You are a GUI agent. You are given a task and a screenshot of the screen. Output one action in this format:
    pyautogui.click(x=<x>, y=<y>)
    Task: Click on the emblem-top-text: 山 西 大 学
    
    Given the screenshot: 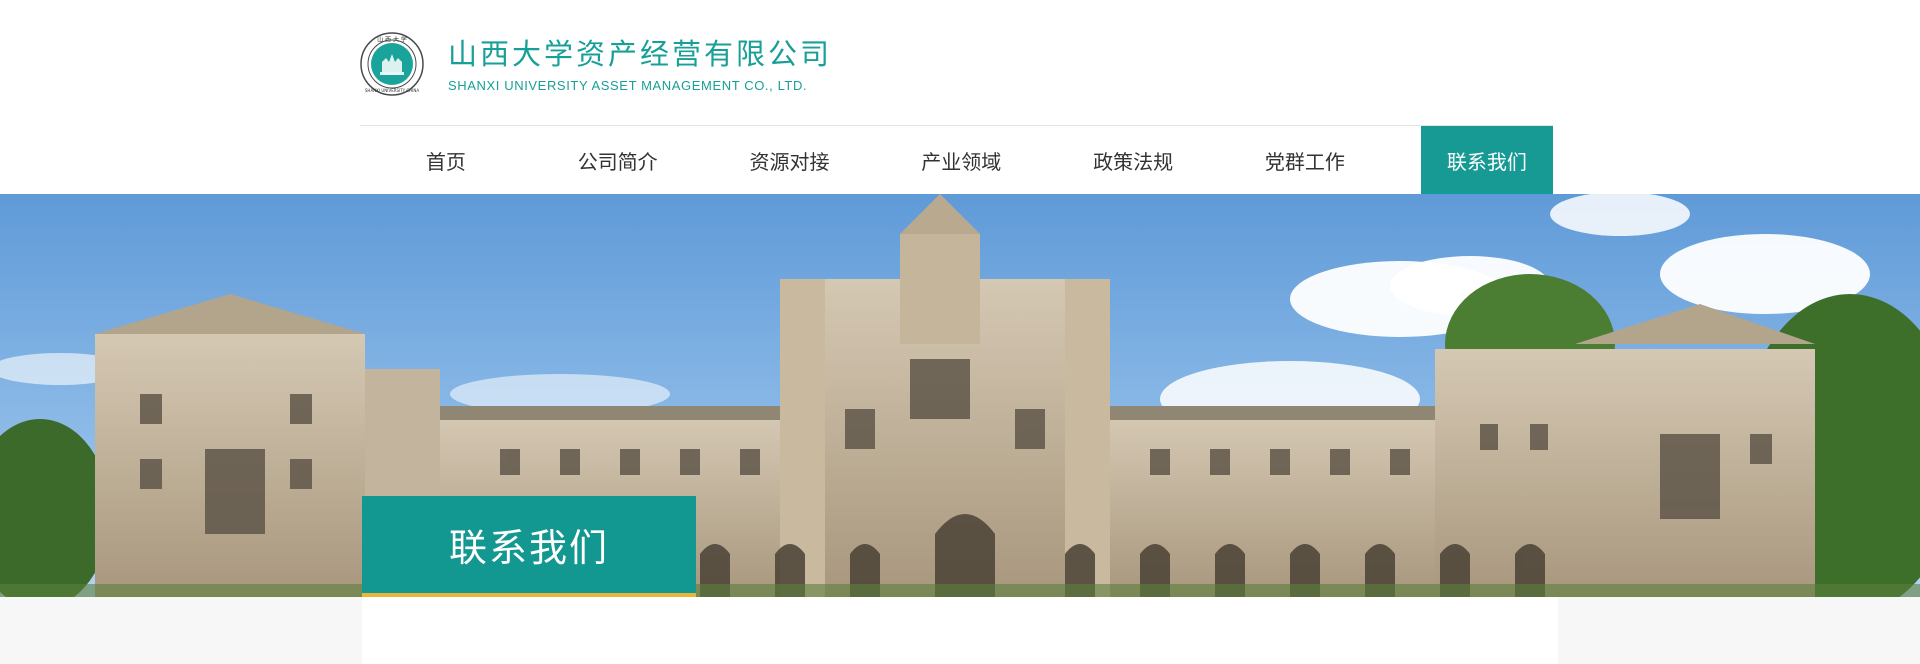 What is the action you would take?
    pyautogui.click(x=392, y=40)
    